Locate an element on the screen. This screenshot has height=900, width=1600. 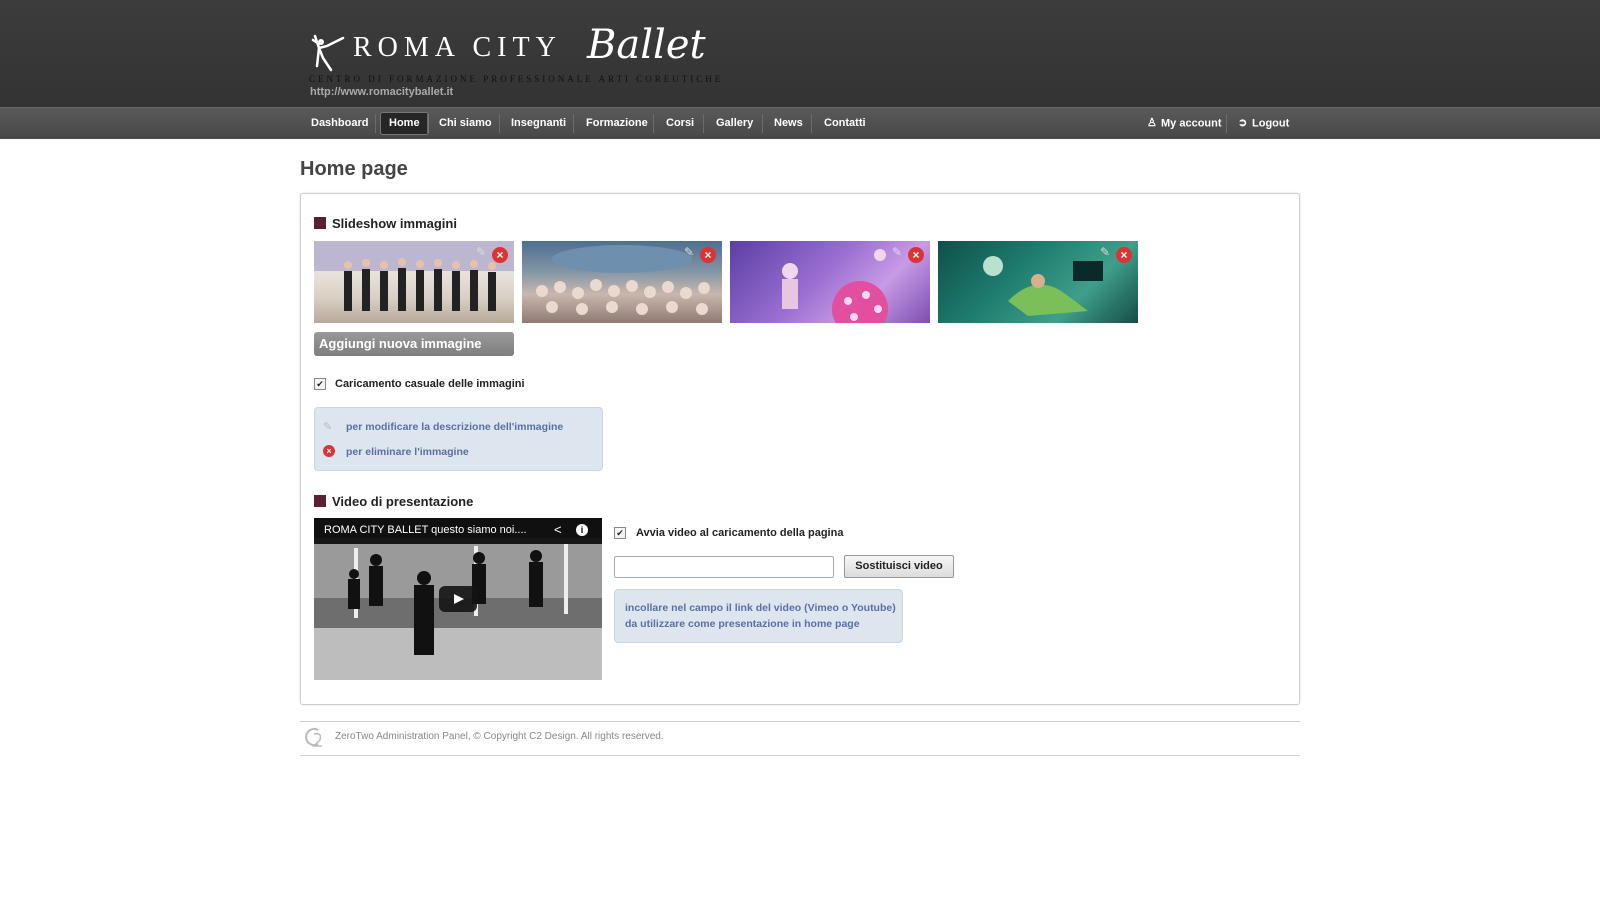
user-icon: ♙ is located at coordinates (1152, 123).